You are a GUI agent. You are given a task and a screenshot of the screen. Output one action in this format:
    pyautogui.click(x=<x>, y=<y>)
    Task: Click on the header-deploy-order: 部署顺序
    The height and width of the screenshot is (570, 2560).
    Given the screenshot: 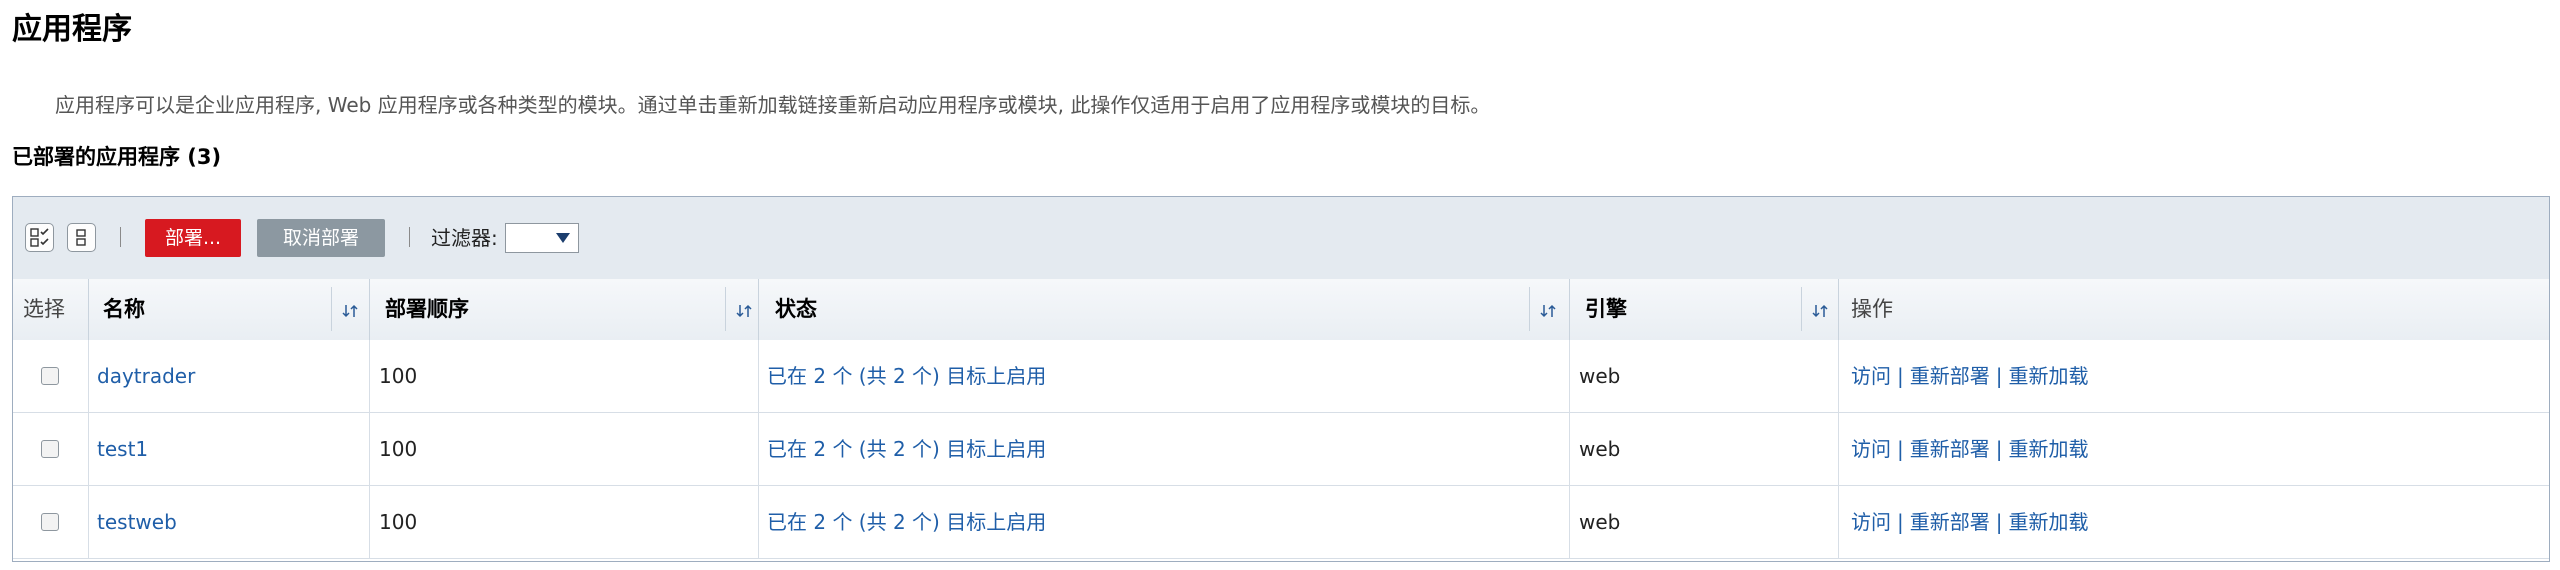 What is the action you would take?
    pyautogui.click(x=427, y=309)
    